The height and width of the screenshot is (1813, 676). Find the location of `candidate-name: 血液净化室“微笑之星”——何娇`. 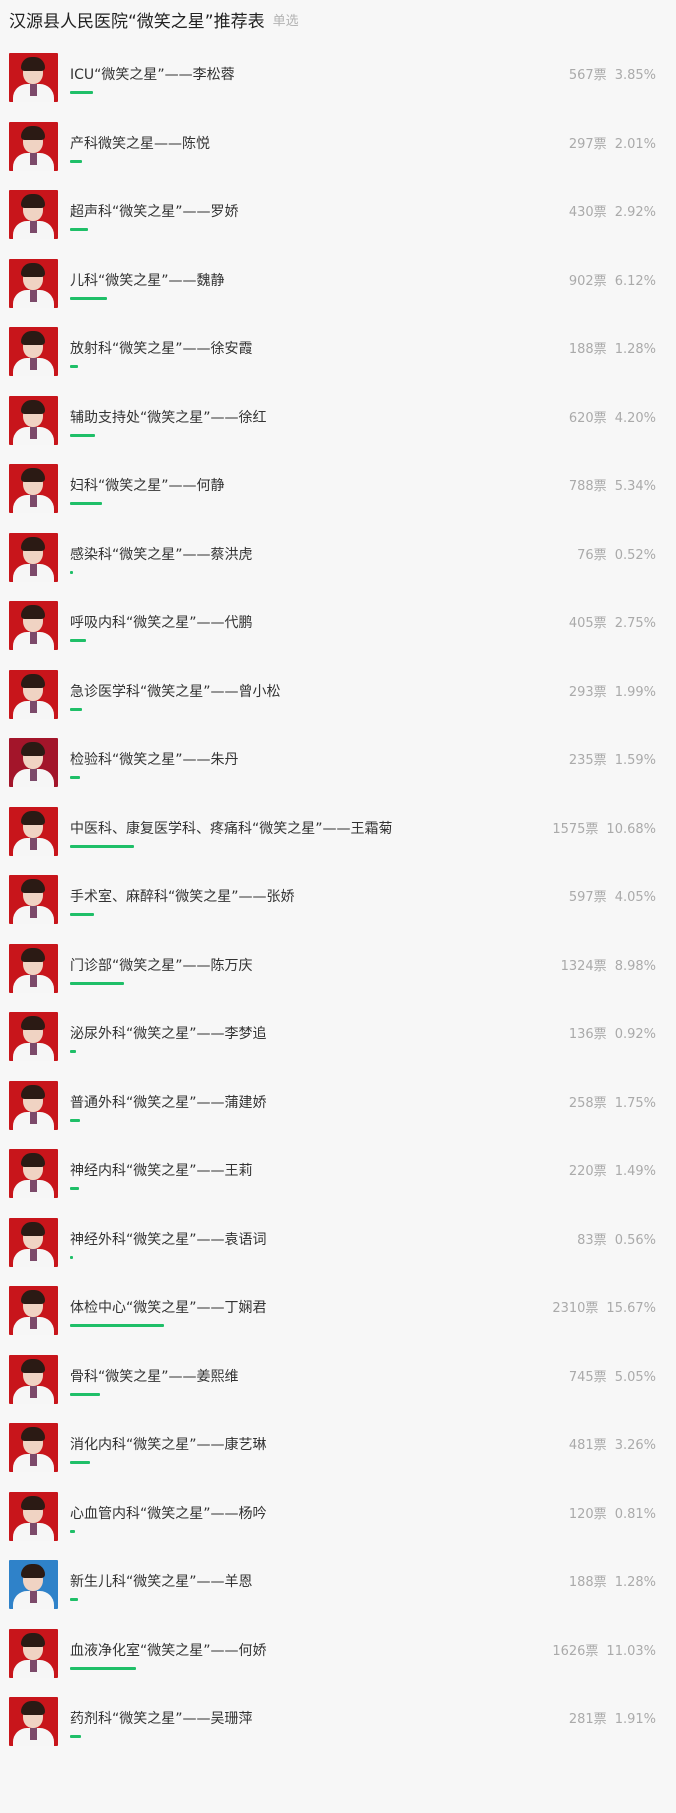

candidate-name: 血液净化室“微笑之星”——何娇 is located at coordinates (168, 1650).